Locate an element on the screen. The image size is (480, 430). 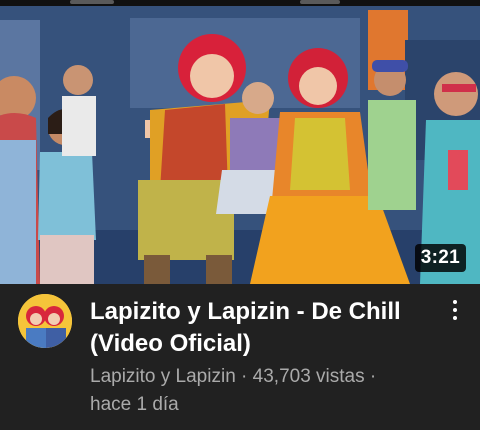
duration-badge: 3:21 is located at coordinates (440, 258).